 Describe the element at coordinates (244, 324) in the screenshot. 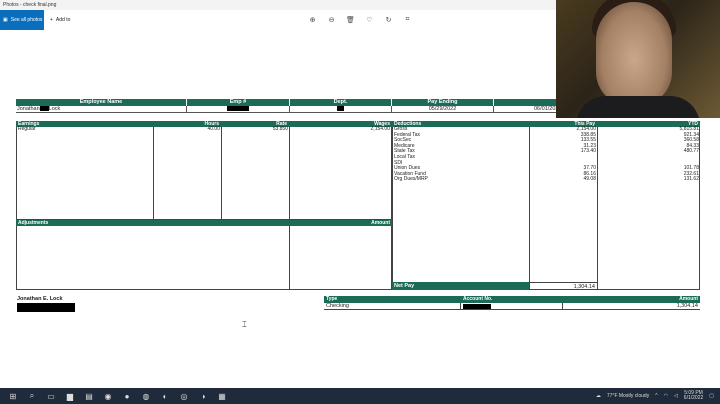

I see `mouse-cursor-icon: ⌶` at that location.